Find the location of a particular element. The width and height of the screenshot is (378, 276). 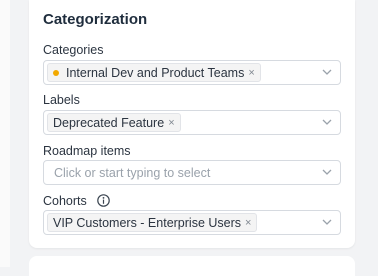

labels-select: Deprecated Feature × is located at coordinates (192, 122).